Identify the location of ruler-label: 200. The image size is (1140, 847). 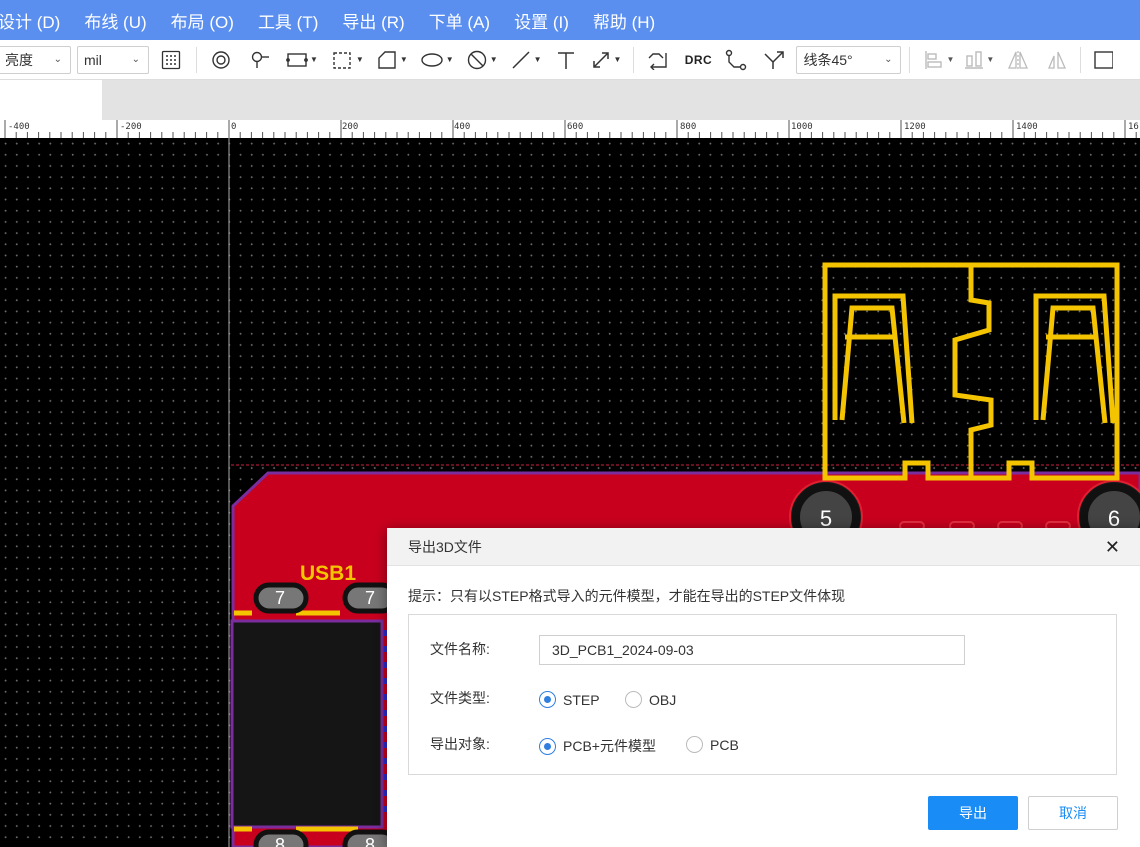
(350, 127).